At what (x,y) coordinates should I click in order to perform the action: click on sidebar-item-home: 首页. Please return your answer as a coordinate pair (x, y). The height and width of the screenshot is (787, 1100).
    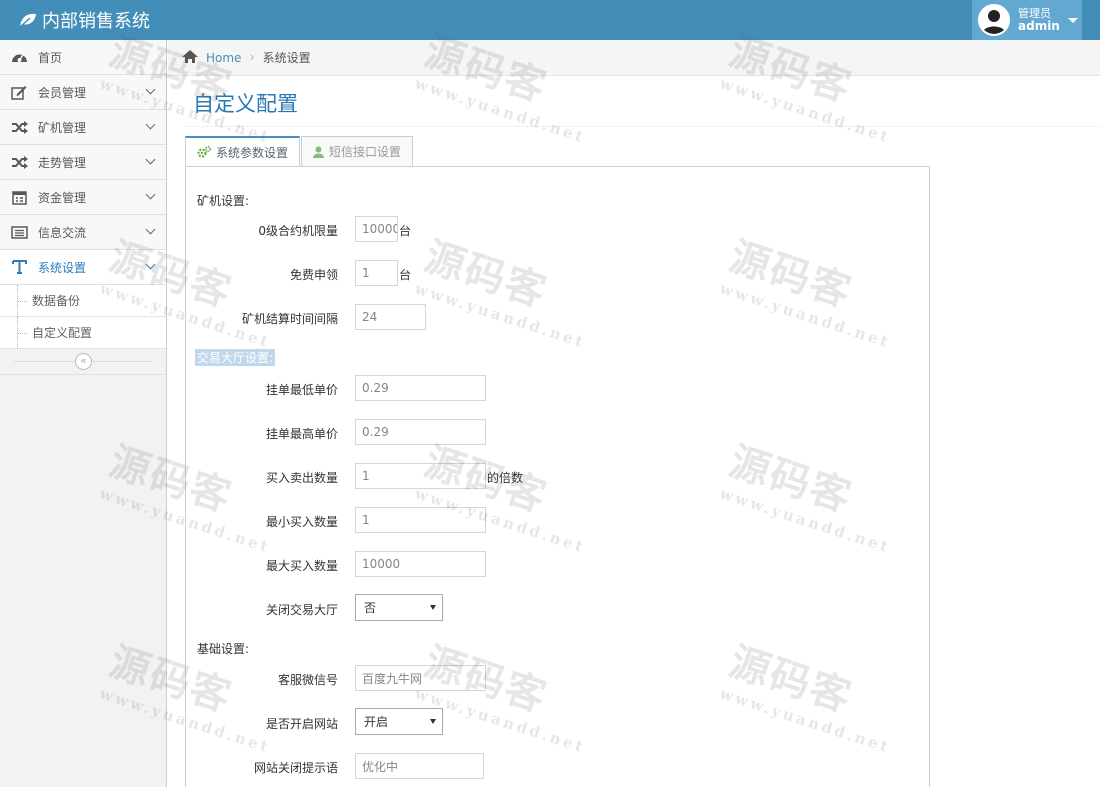
    Looking at the image, I should click on (83, 57).